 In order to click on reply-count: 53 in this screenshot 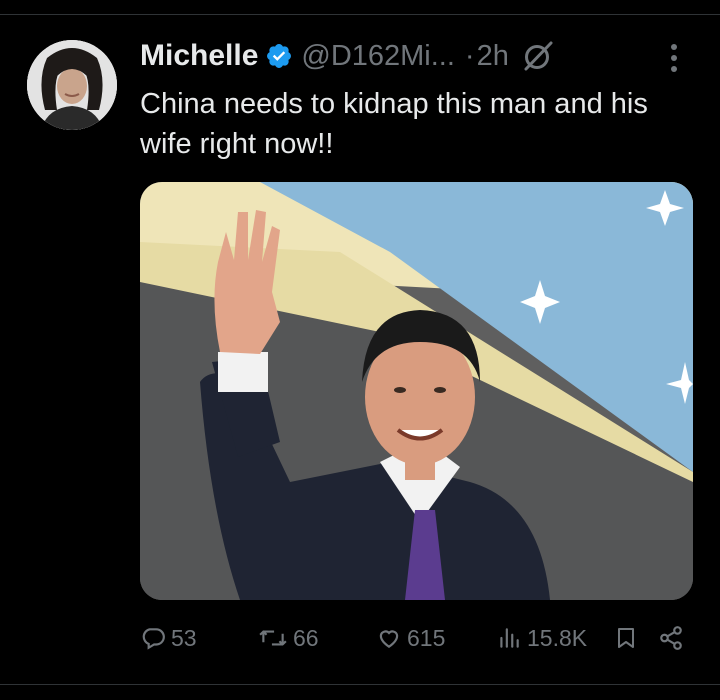, I will do `click(184, 637)`.